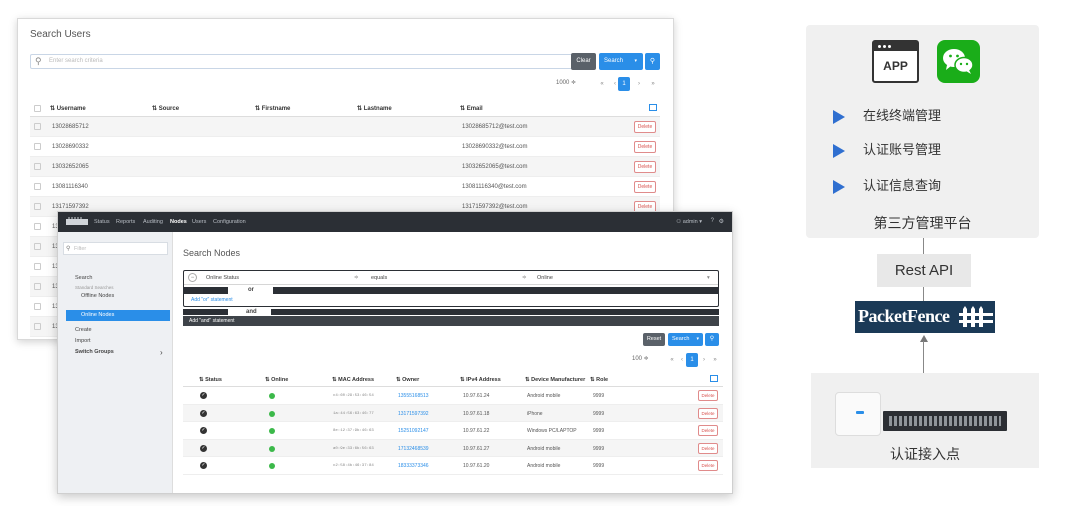  I want to click on sidebar-filter-input: ⚲ Filter, so click(115, 248).